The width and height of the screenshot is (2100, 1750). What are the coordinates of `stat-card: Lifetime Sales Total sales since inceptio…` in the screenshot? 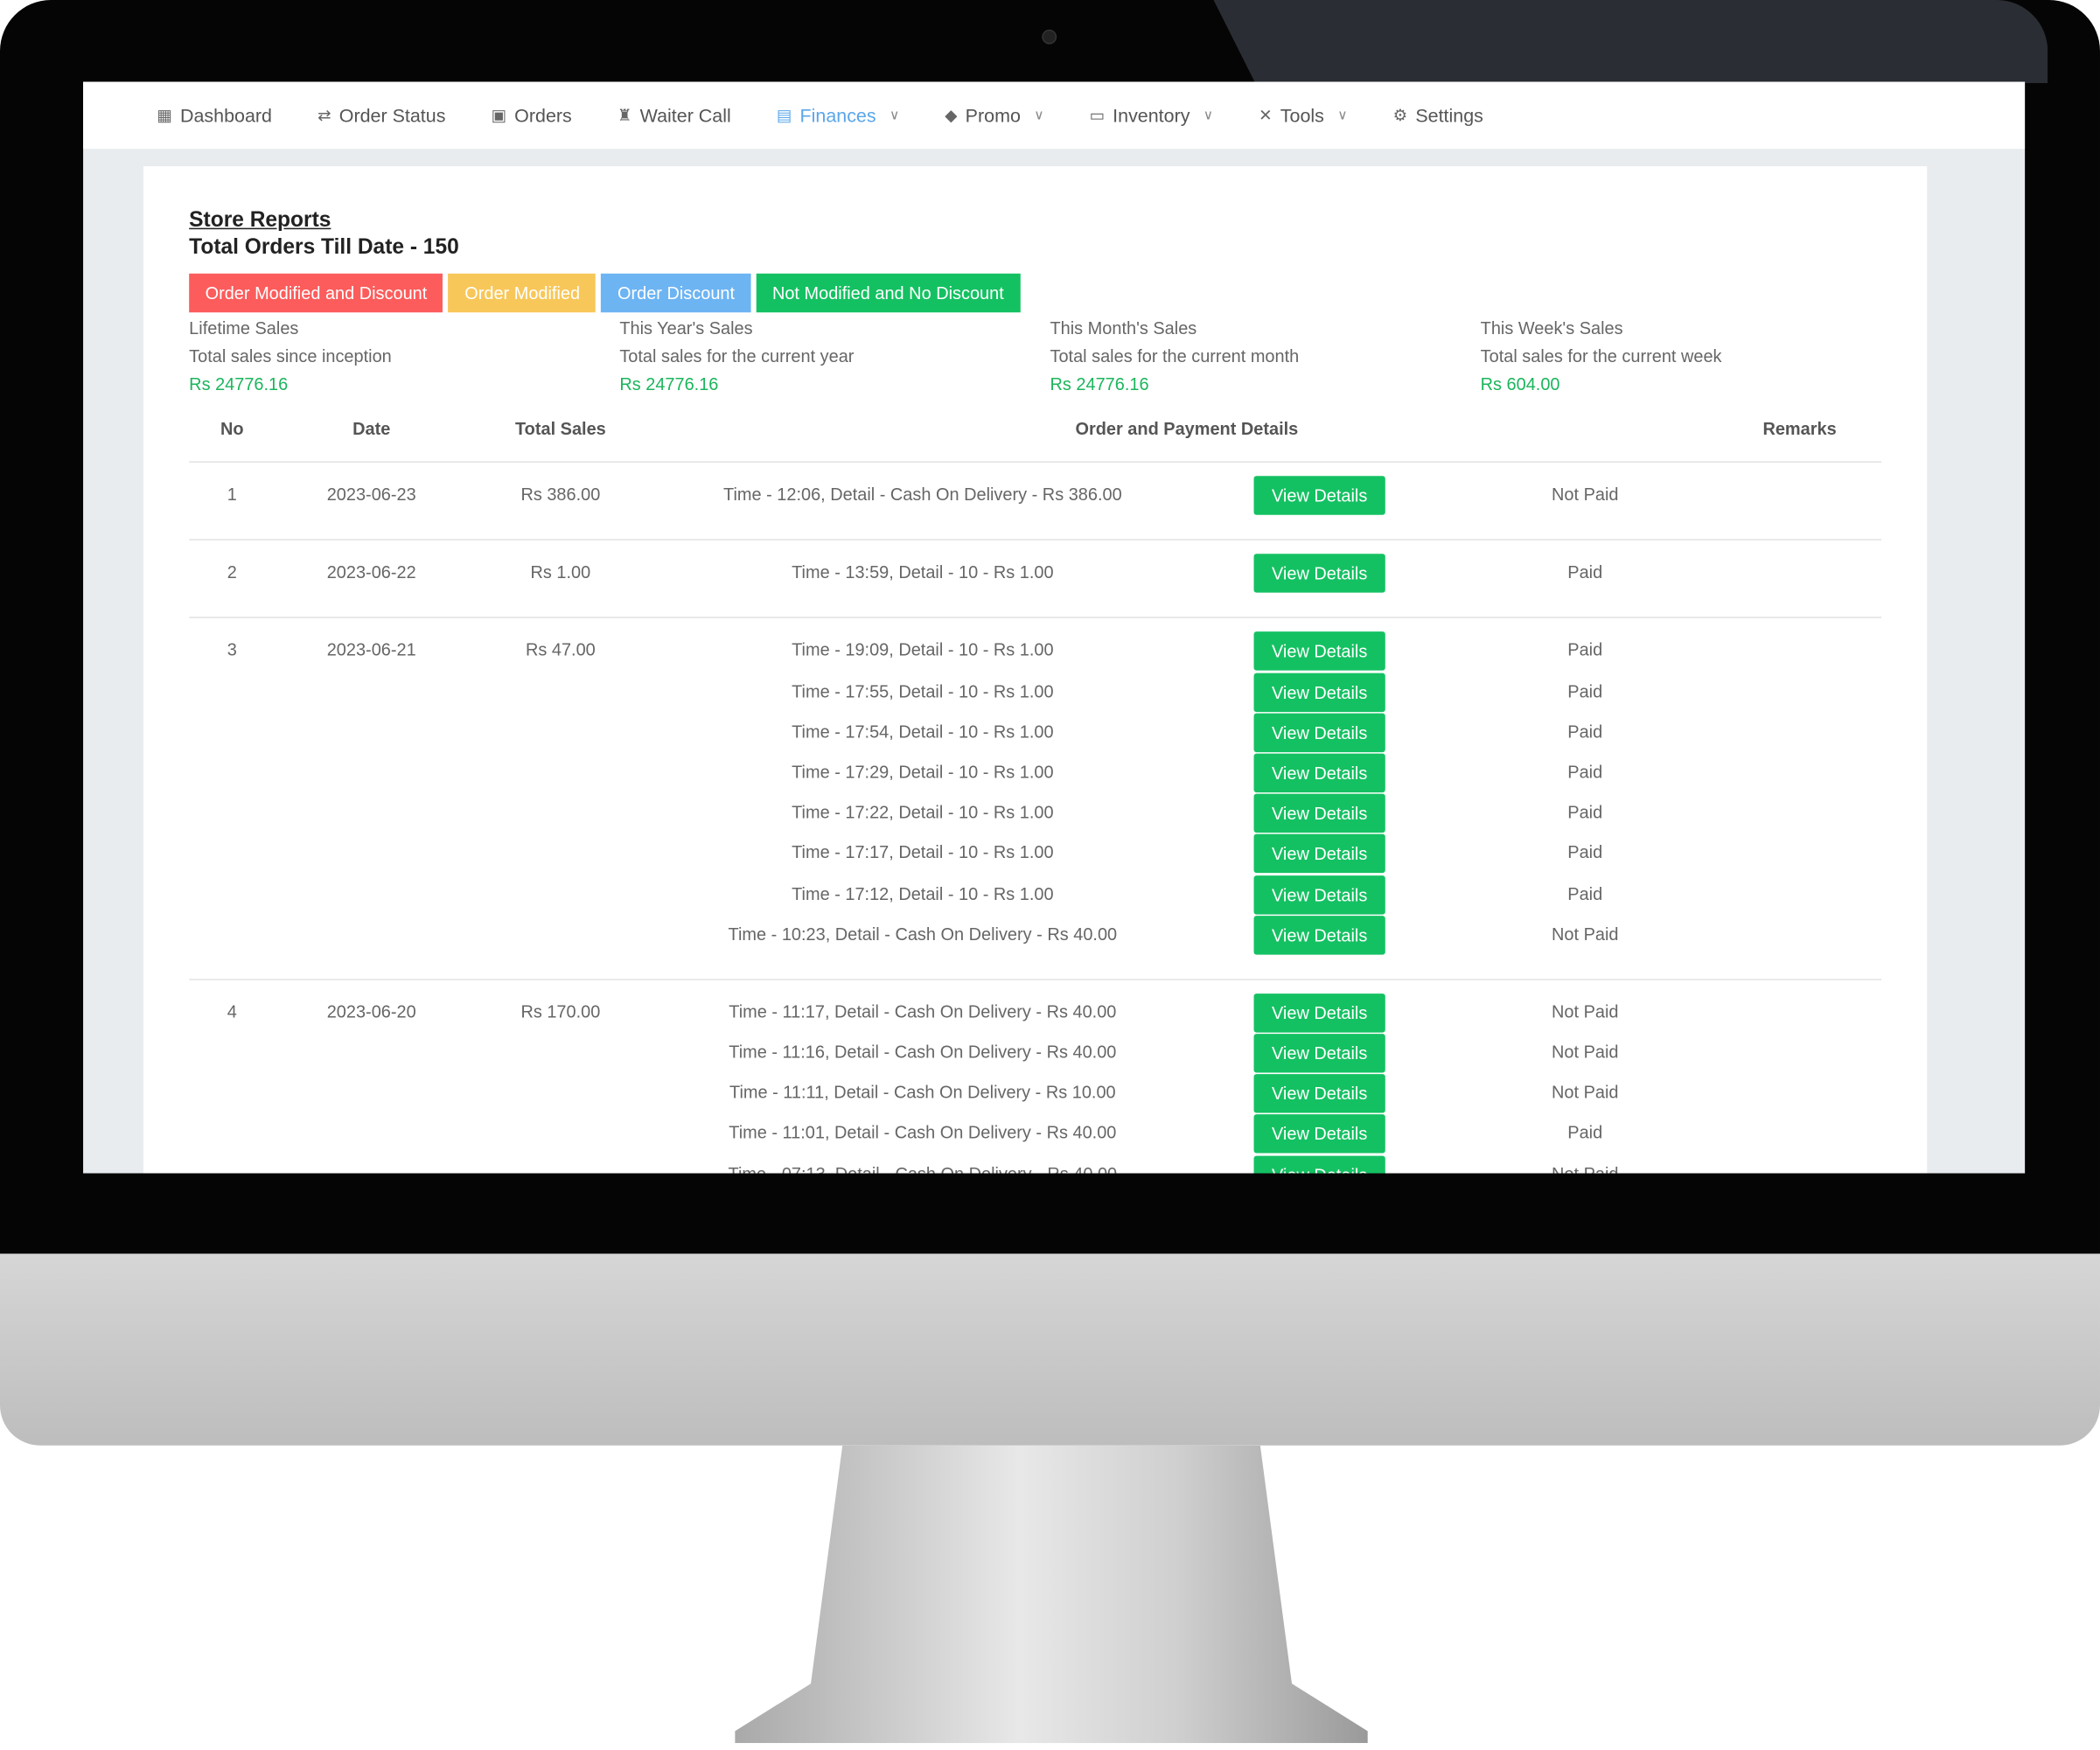 It's located at (404, 356).